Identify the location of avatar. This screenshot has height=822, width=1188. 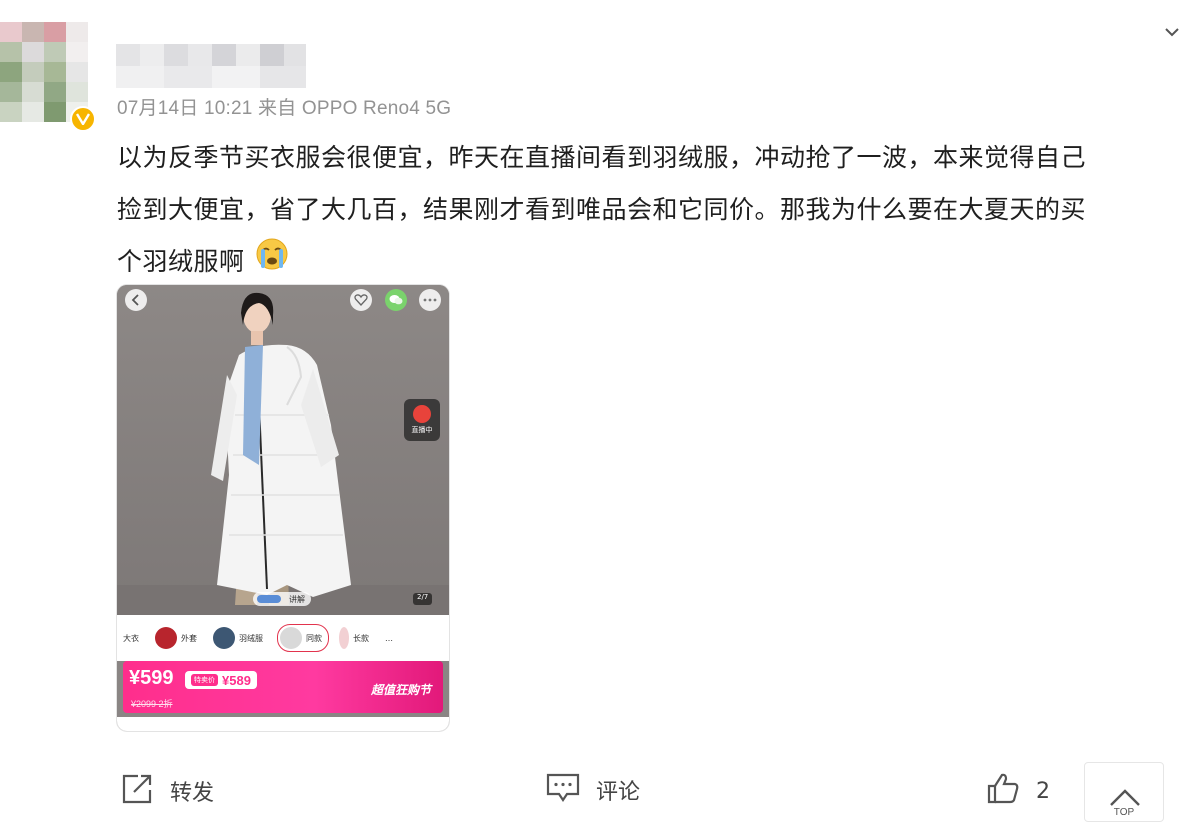
(44, 72).